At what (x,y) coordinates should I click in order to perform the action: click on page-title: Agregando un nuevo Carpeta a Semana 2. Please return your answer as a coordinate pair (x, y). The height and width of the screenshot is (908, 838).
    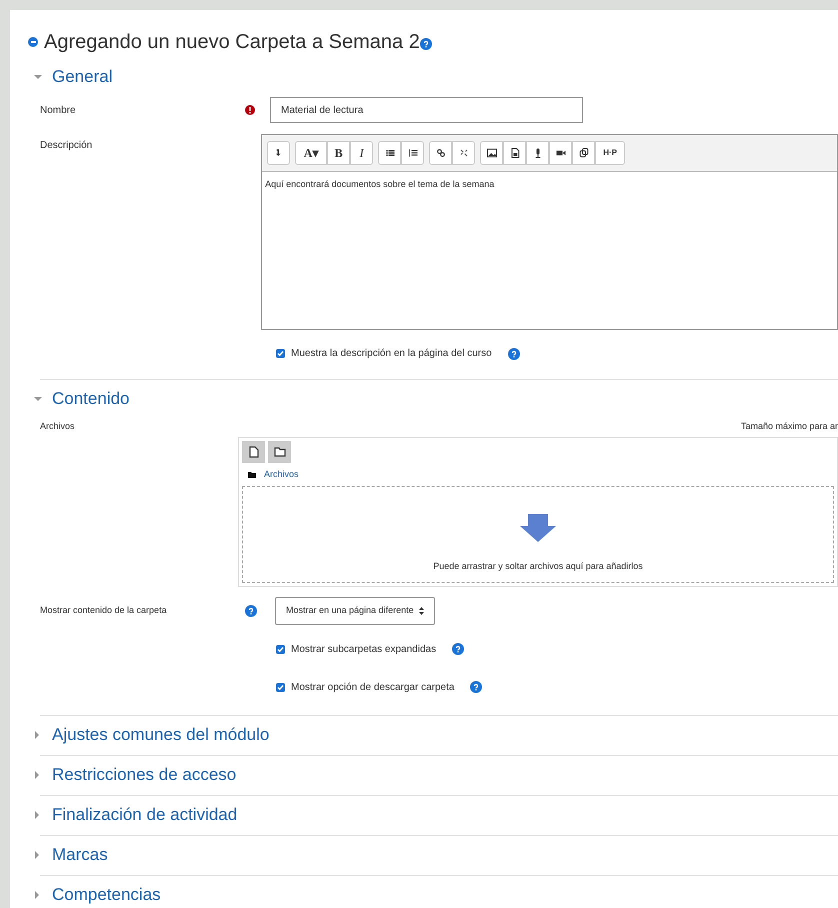
    Looking at the image, I should click on (232, 42).